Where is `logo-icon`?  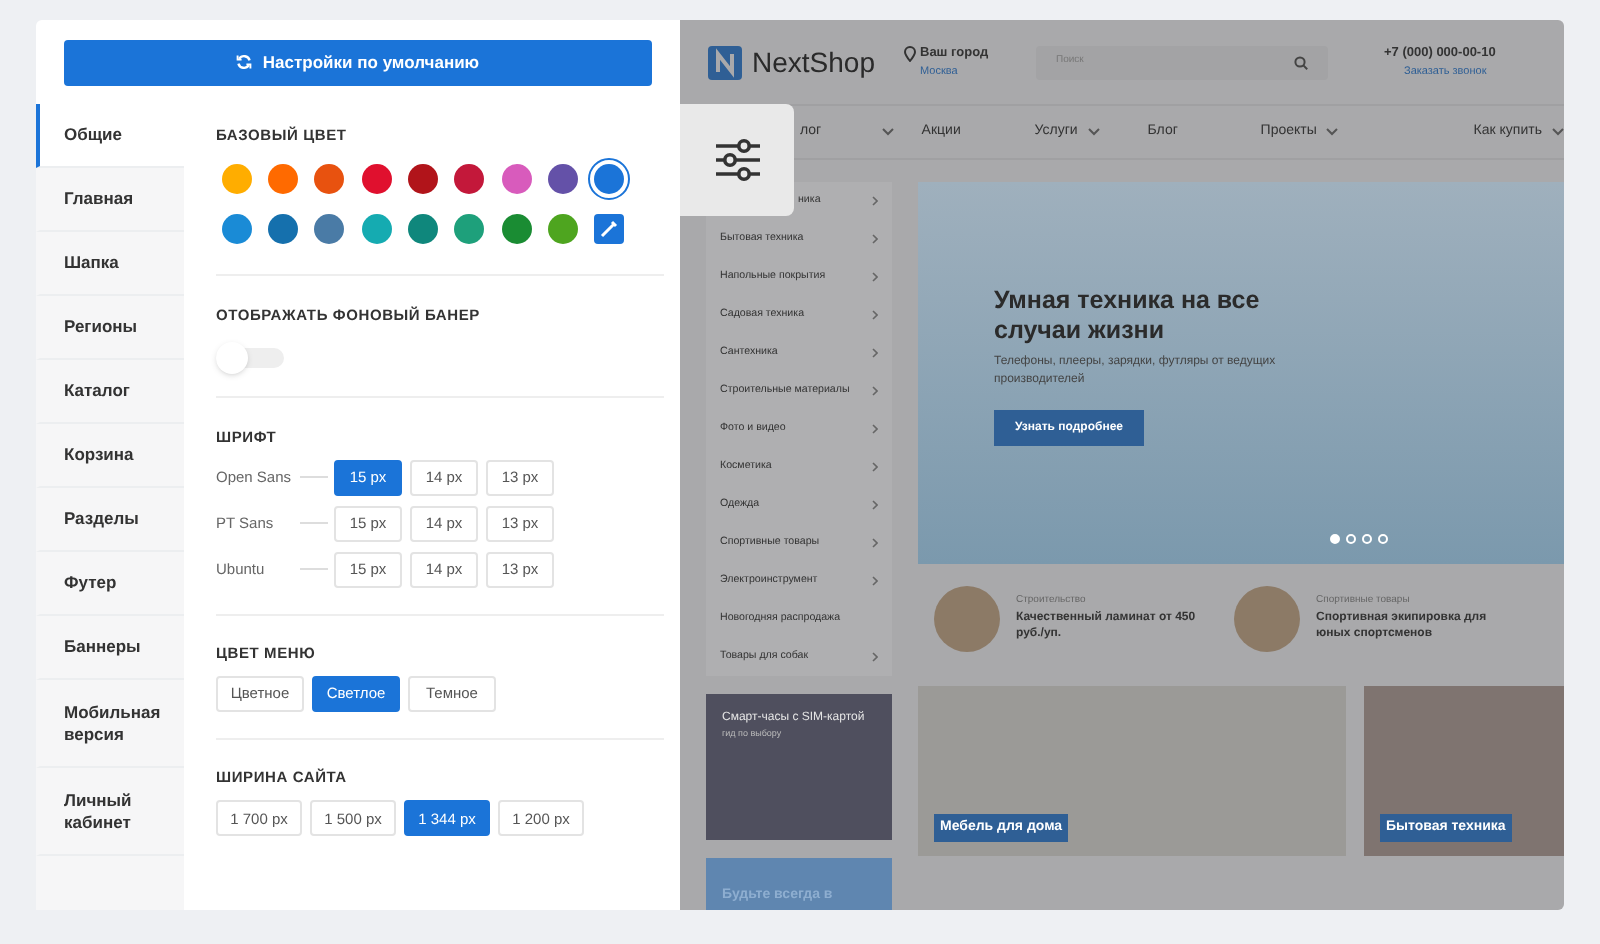
logo-icon is located at coordinates (725, 62).